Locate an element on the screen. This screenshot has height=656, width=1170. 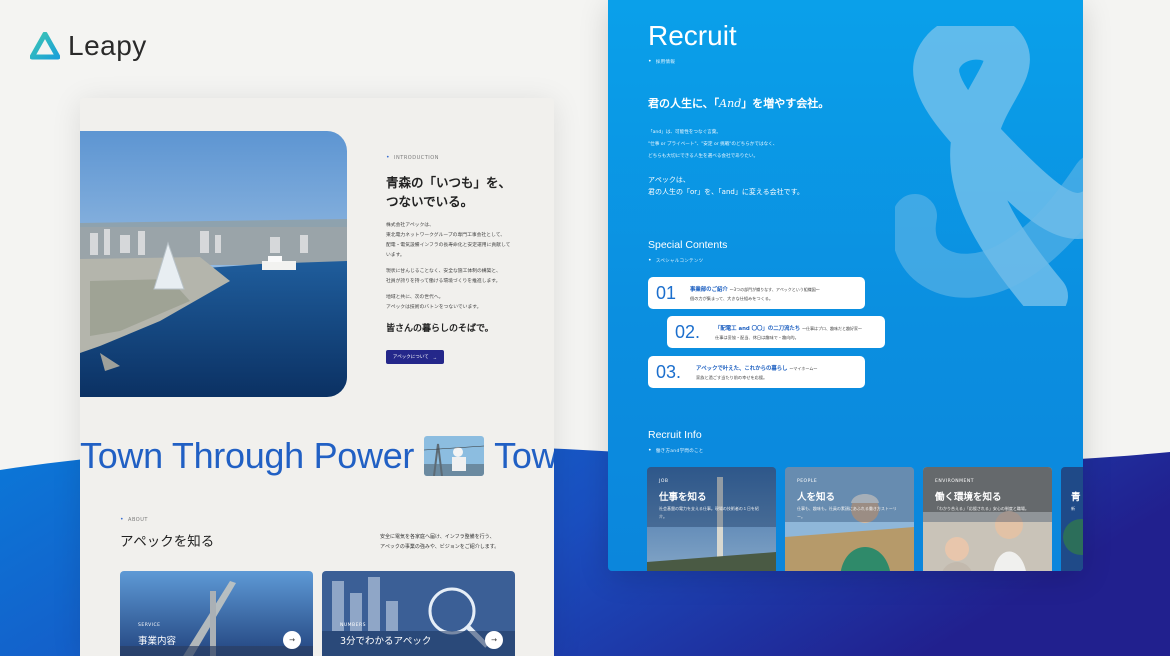
recruit-lead: 君の人生に、「And」を増やす会社。 is located at coordinates (739, 103).